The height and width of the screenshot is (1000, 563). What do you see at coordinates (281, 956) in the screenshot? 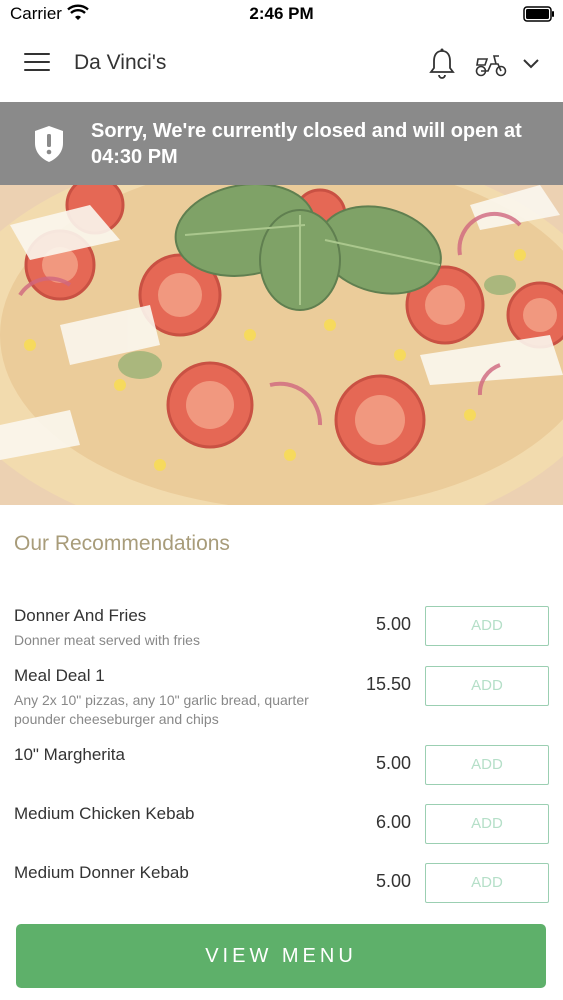
I see `view-menu-button: VIEW MENU` at bounding box center [281, 956].